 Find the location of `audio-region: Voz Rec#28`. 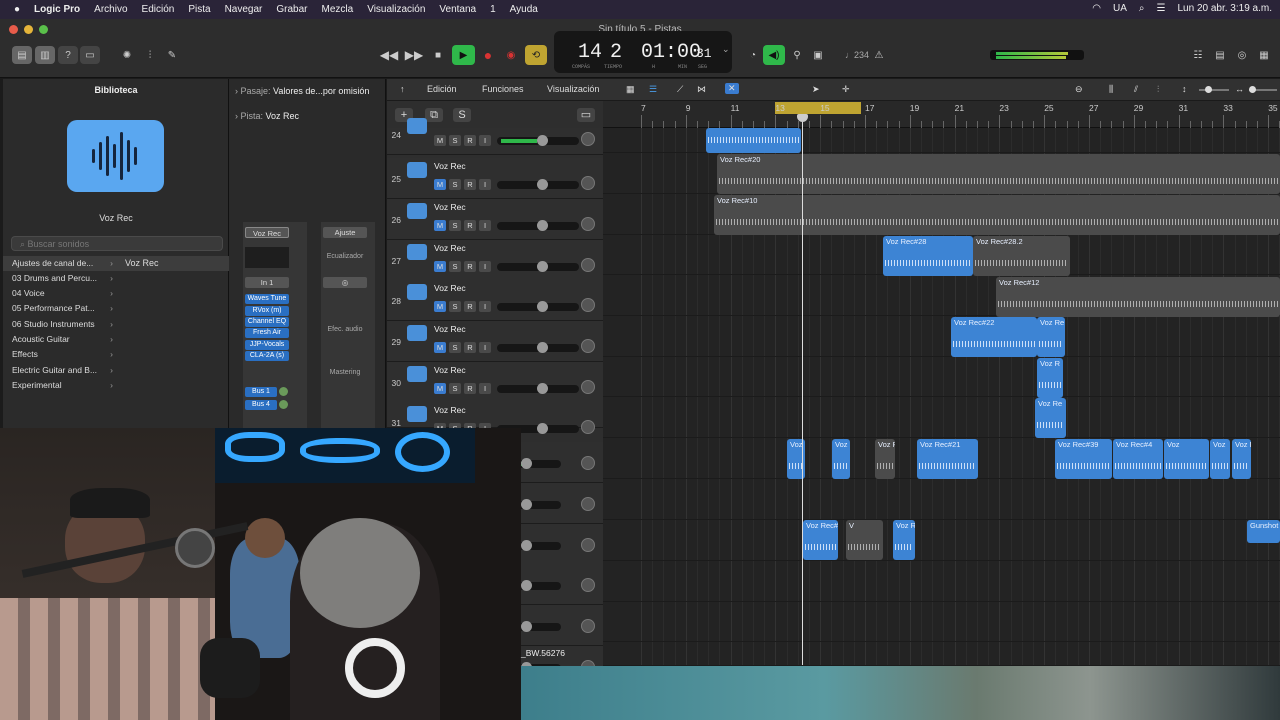

audio-region: Voz Rec#28 is located at coordinates (928, 256).